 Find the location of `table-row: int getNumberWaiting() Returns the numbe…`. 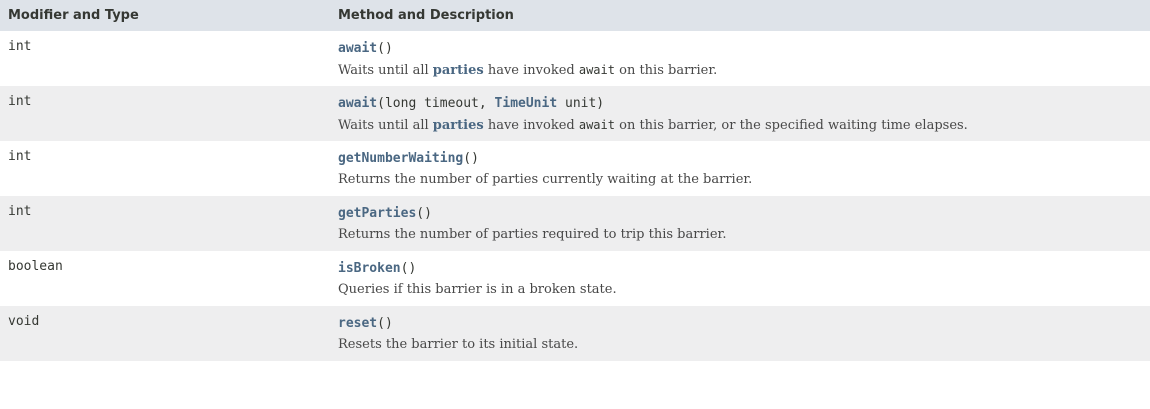

table-row: int getNumberWaiting() Returns the numbe… is located at coordinates (575, 168).